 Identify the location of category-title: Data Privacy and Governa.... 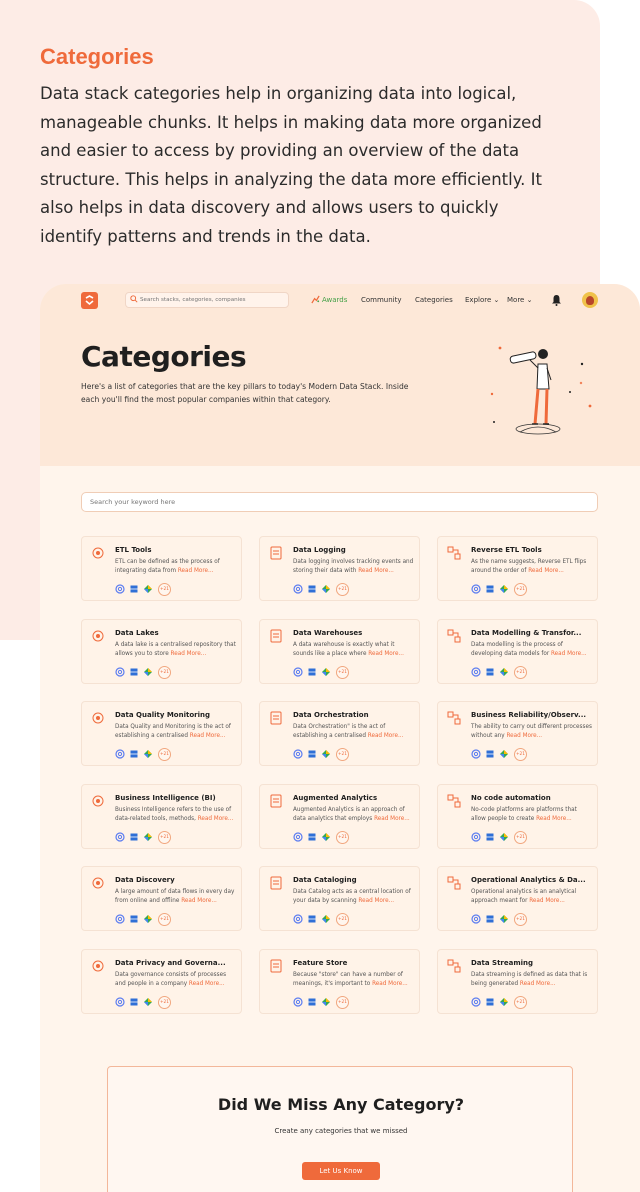
(177, 963).